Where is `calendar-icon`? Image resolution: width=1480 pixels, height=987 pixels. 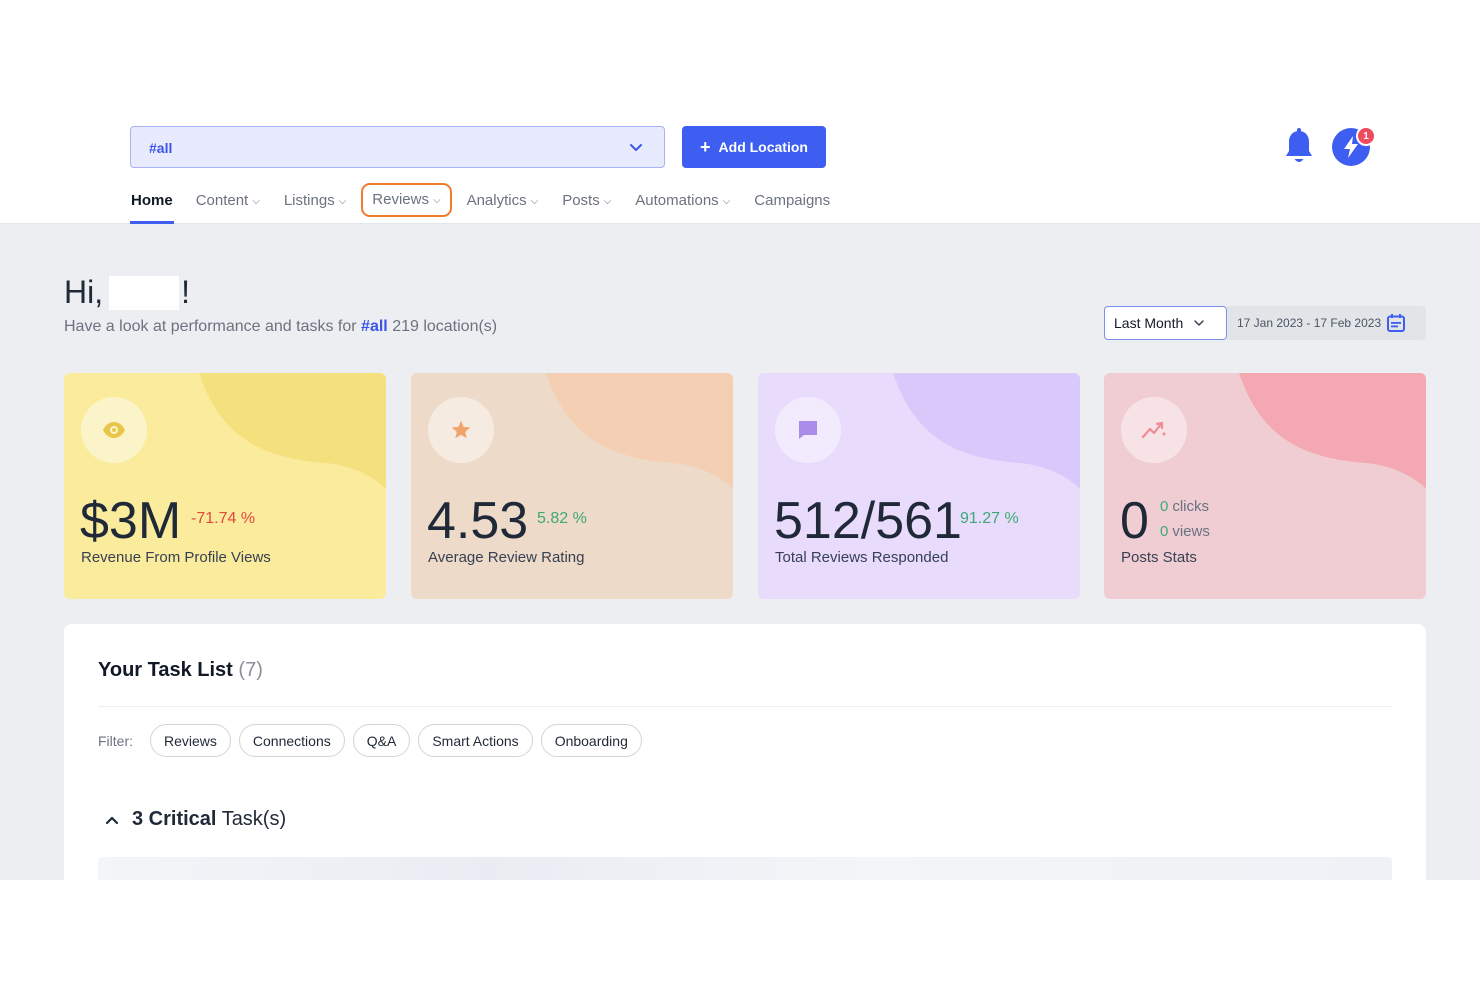
calendar-icon is located at coordinates (1396, 323).